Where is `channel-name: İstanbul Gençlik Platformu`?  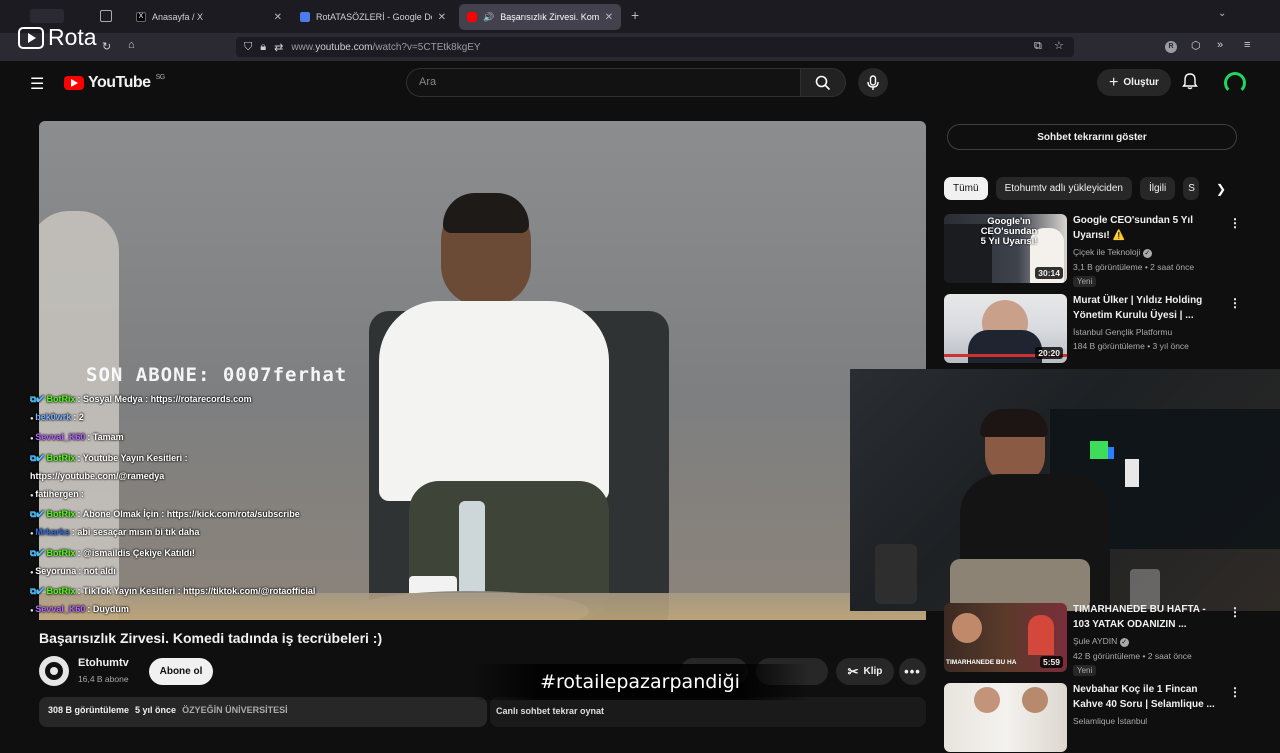
channel-name: İstanbul Gençlik Platformu is located at coordinates (1122, 332).